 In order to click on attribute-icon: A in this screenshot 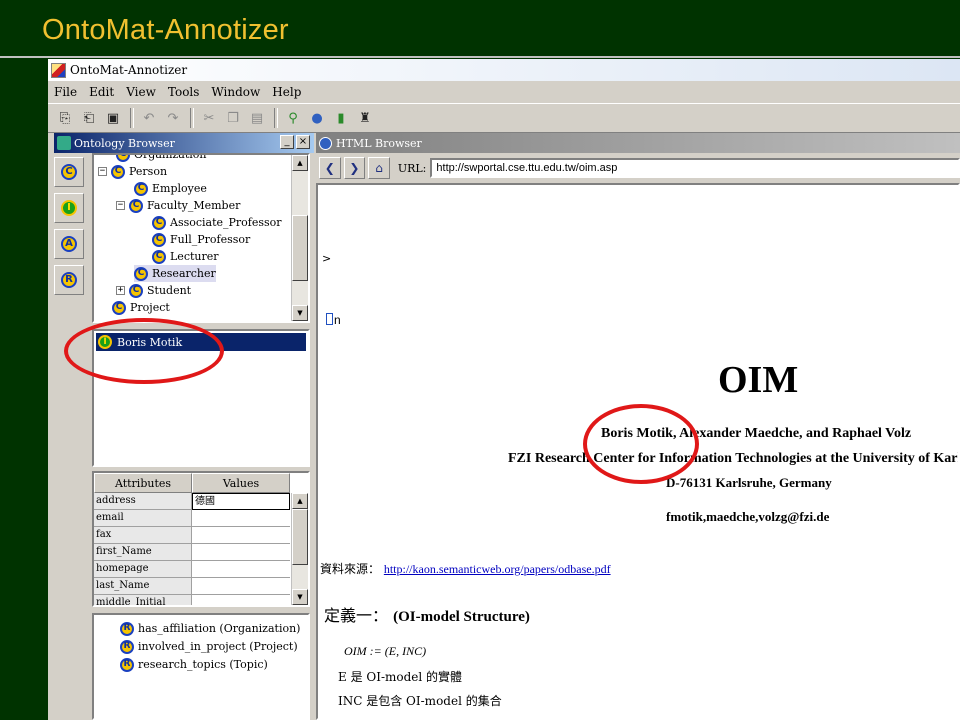, I will do `click(69, 244)`.